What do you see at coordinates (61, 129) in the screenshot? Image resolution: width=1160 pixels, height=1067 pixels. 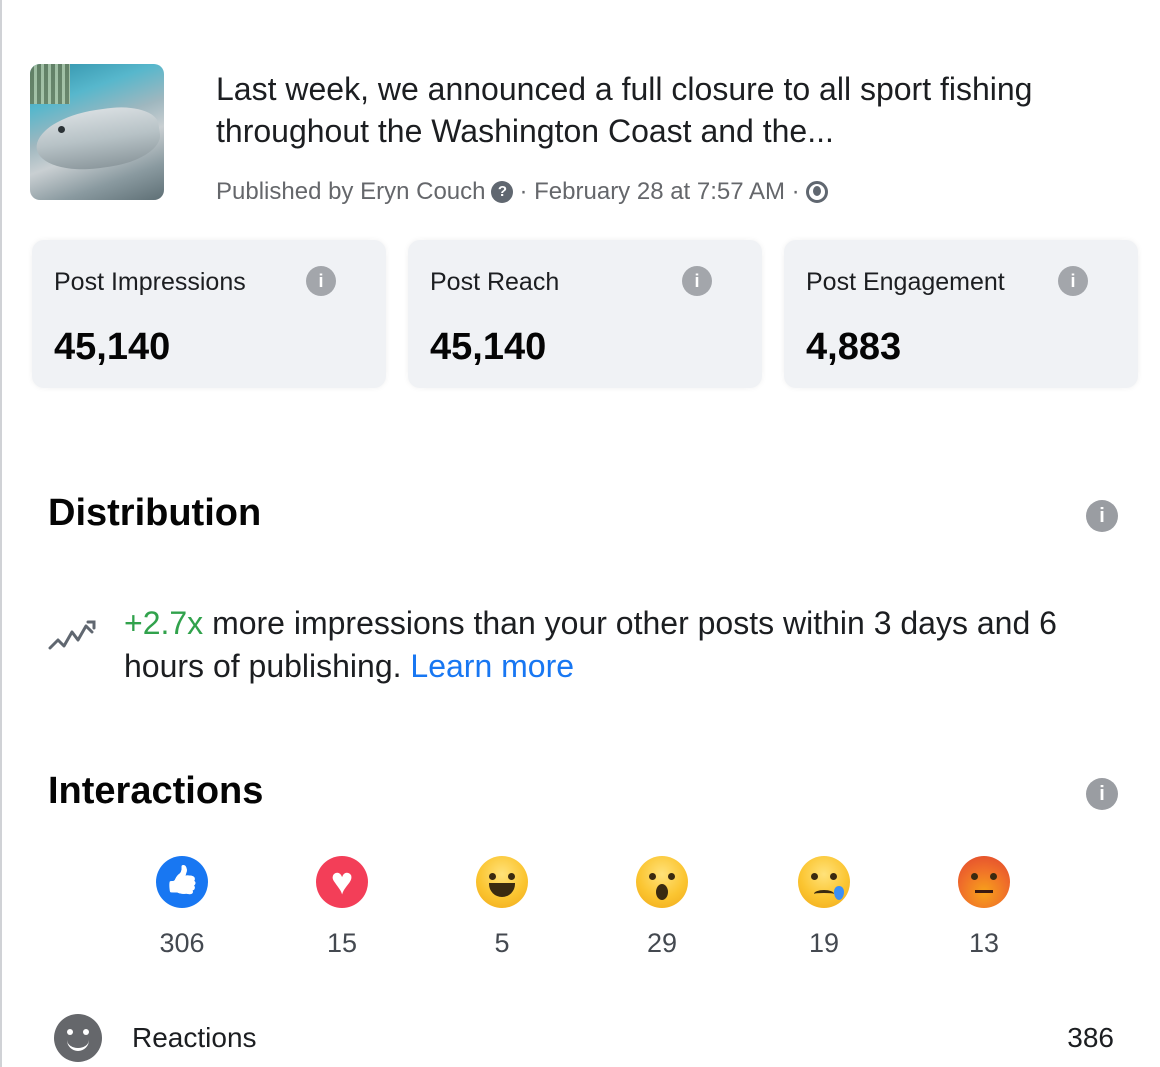 I see `thumbnail-fish-eye` at bounding box center [61, 129].